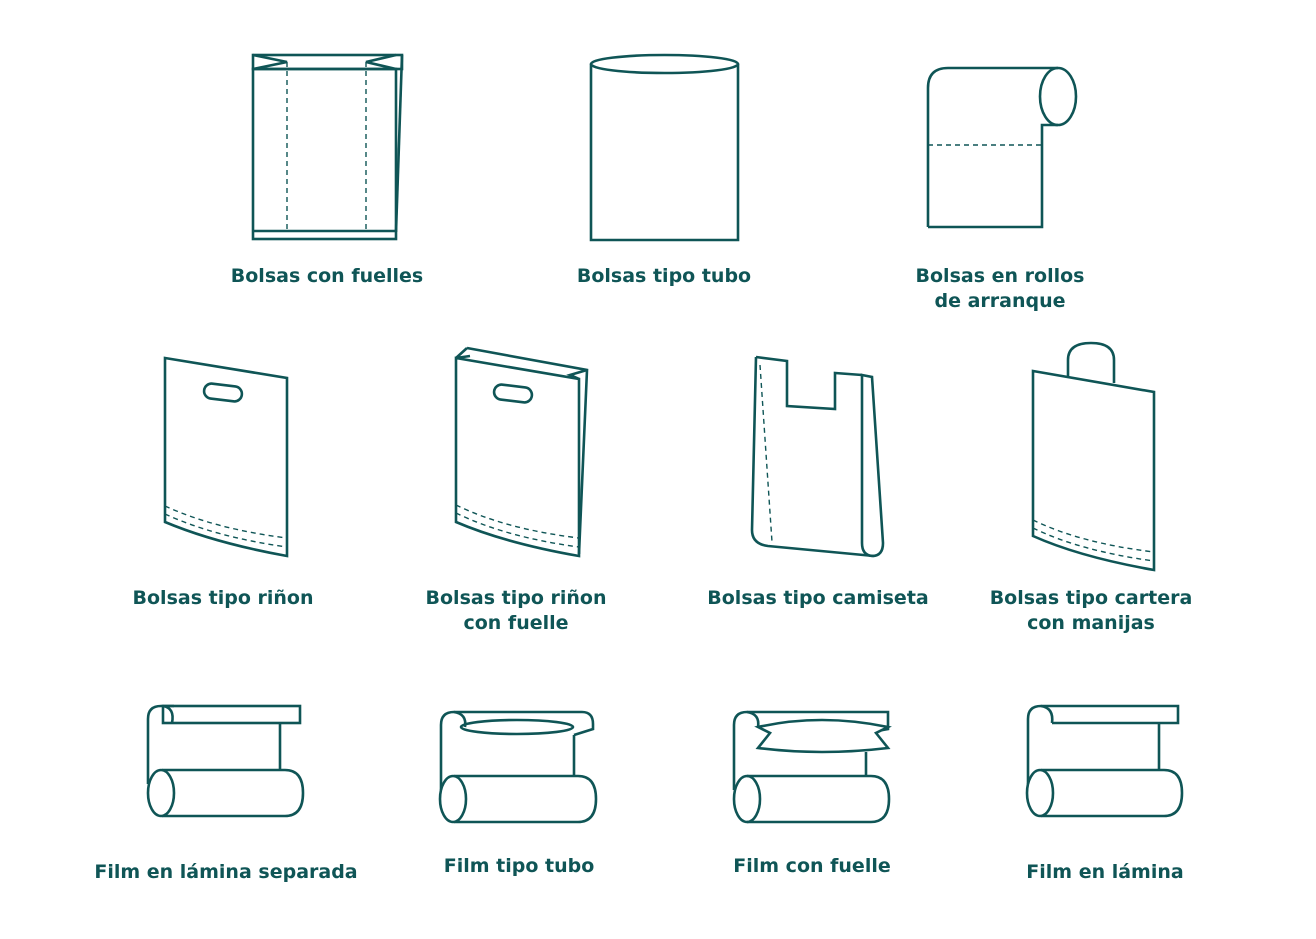 Image resolution: width=1316 pixels, height=939 pixels. What do you see at coordinates (226, 457) in the screenshot?
I see `die-cut-bag-icon` at bounding box center [226, 457].